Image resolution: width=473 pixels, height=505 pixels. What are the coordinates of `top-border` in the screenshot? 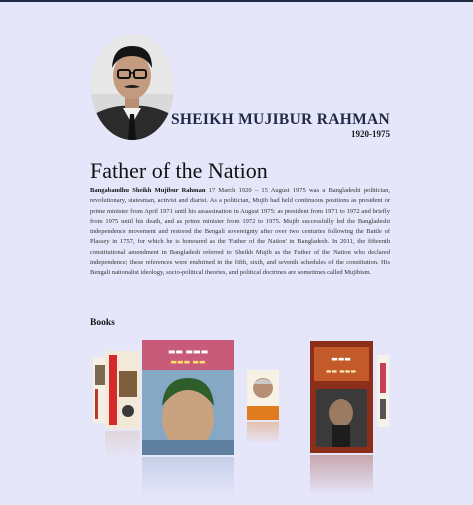 It's located at (236, 1).